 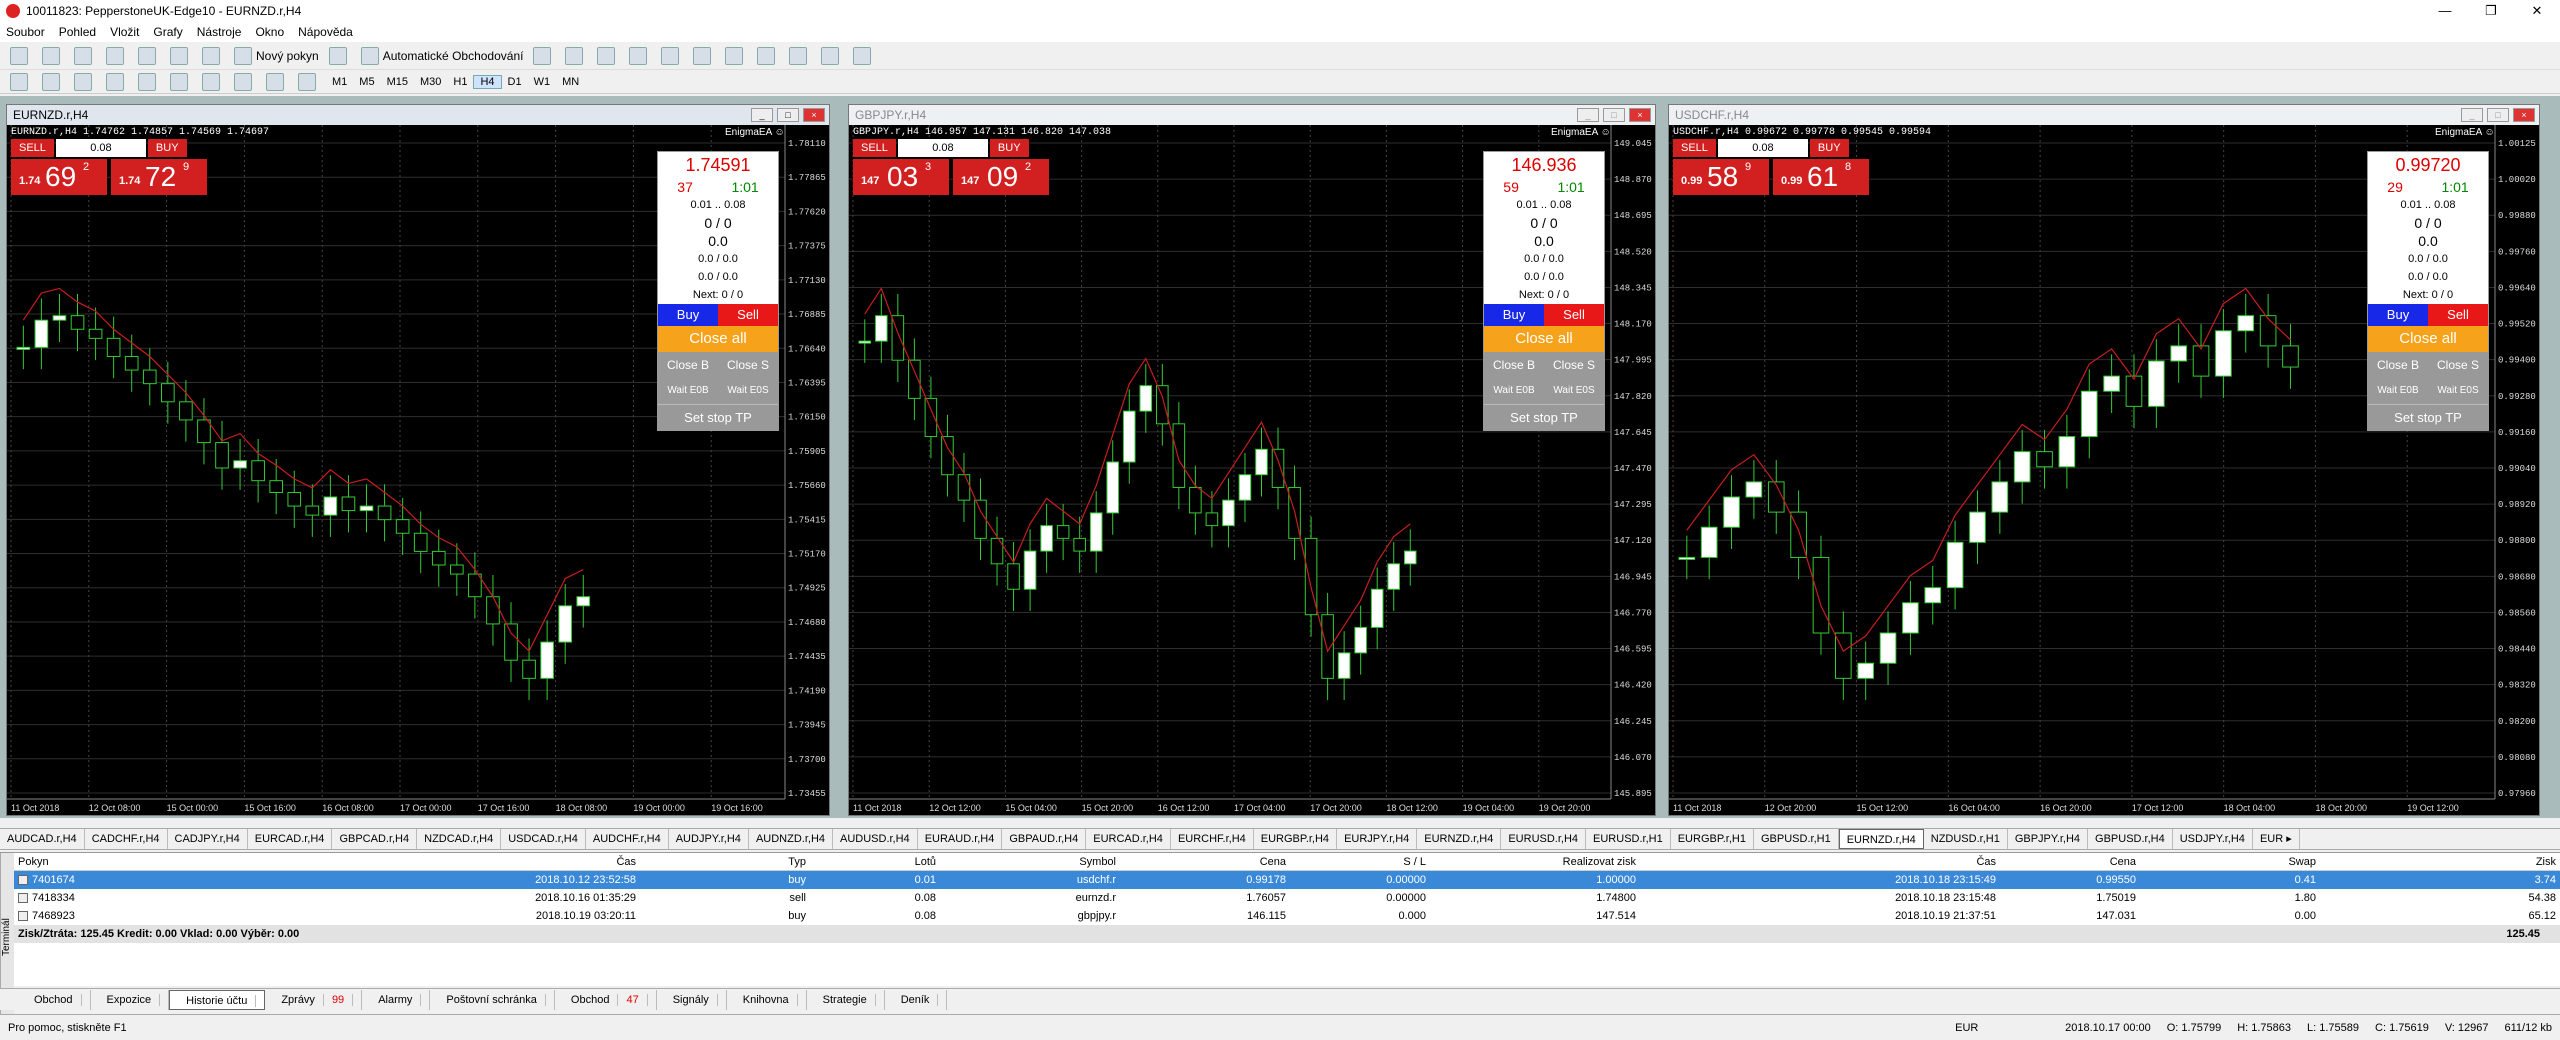 What do you see at coordinates (768, 56) in the screenshot?
I see `autoscroll-button` at bounding box center [768, 56].